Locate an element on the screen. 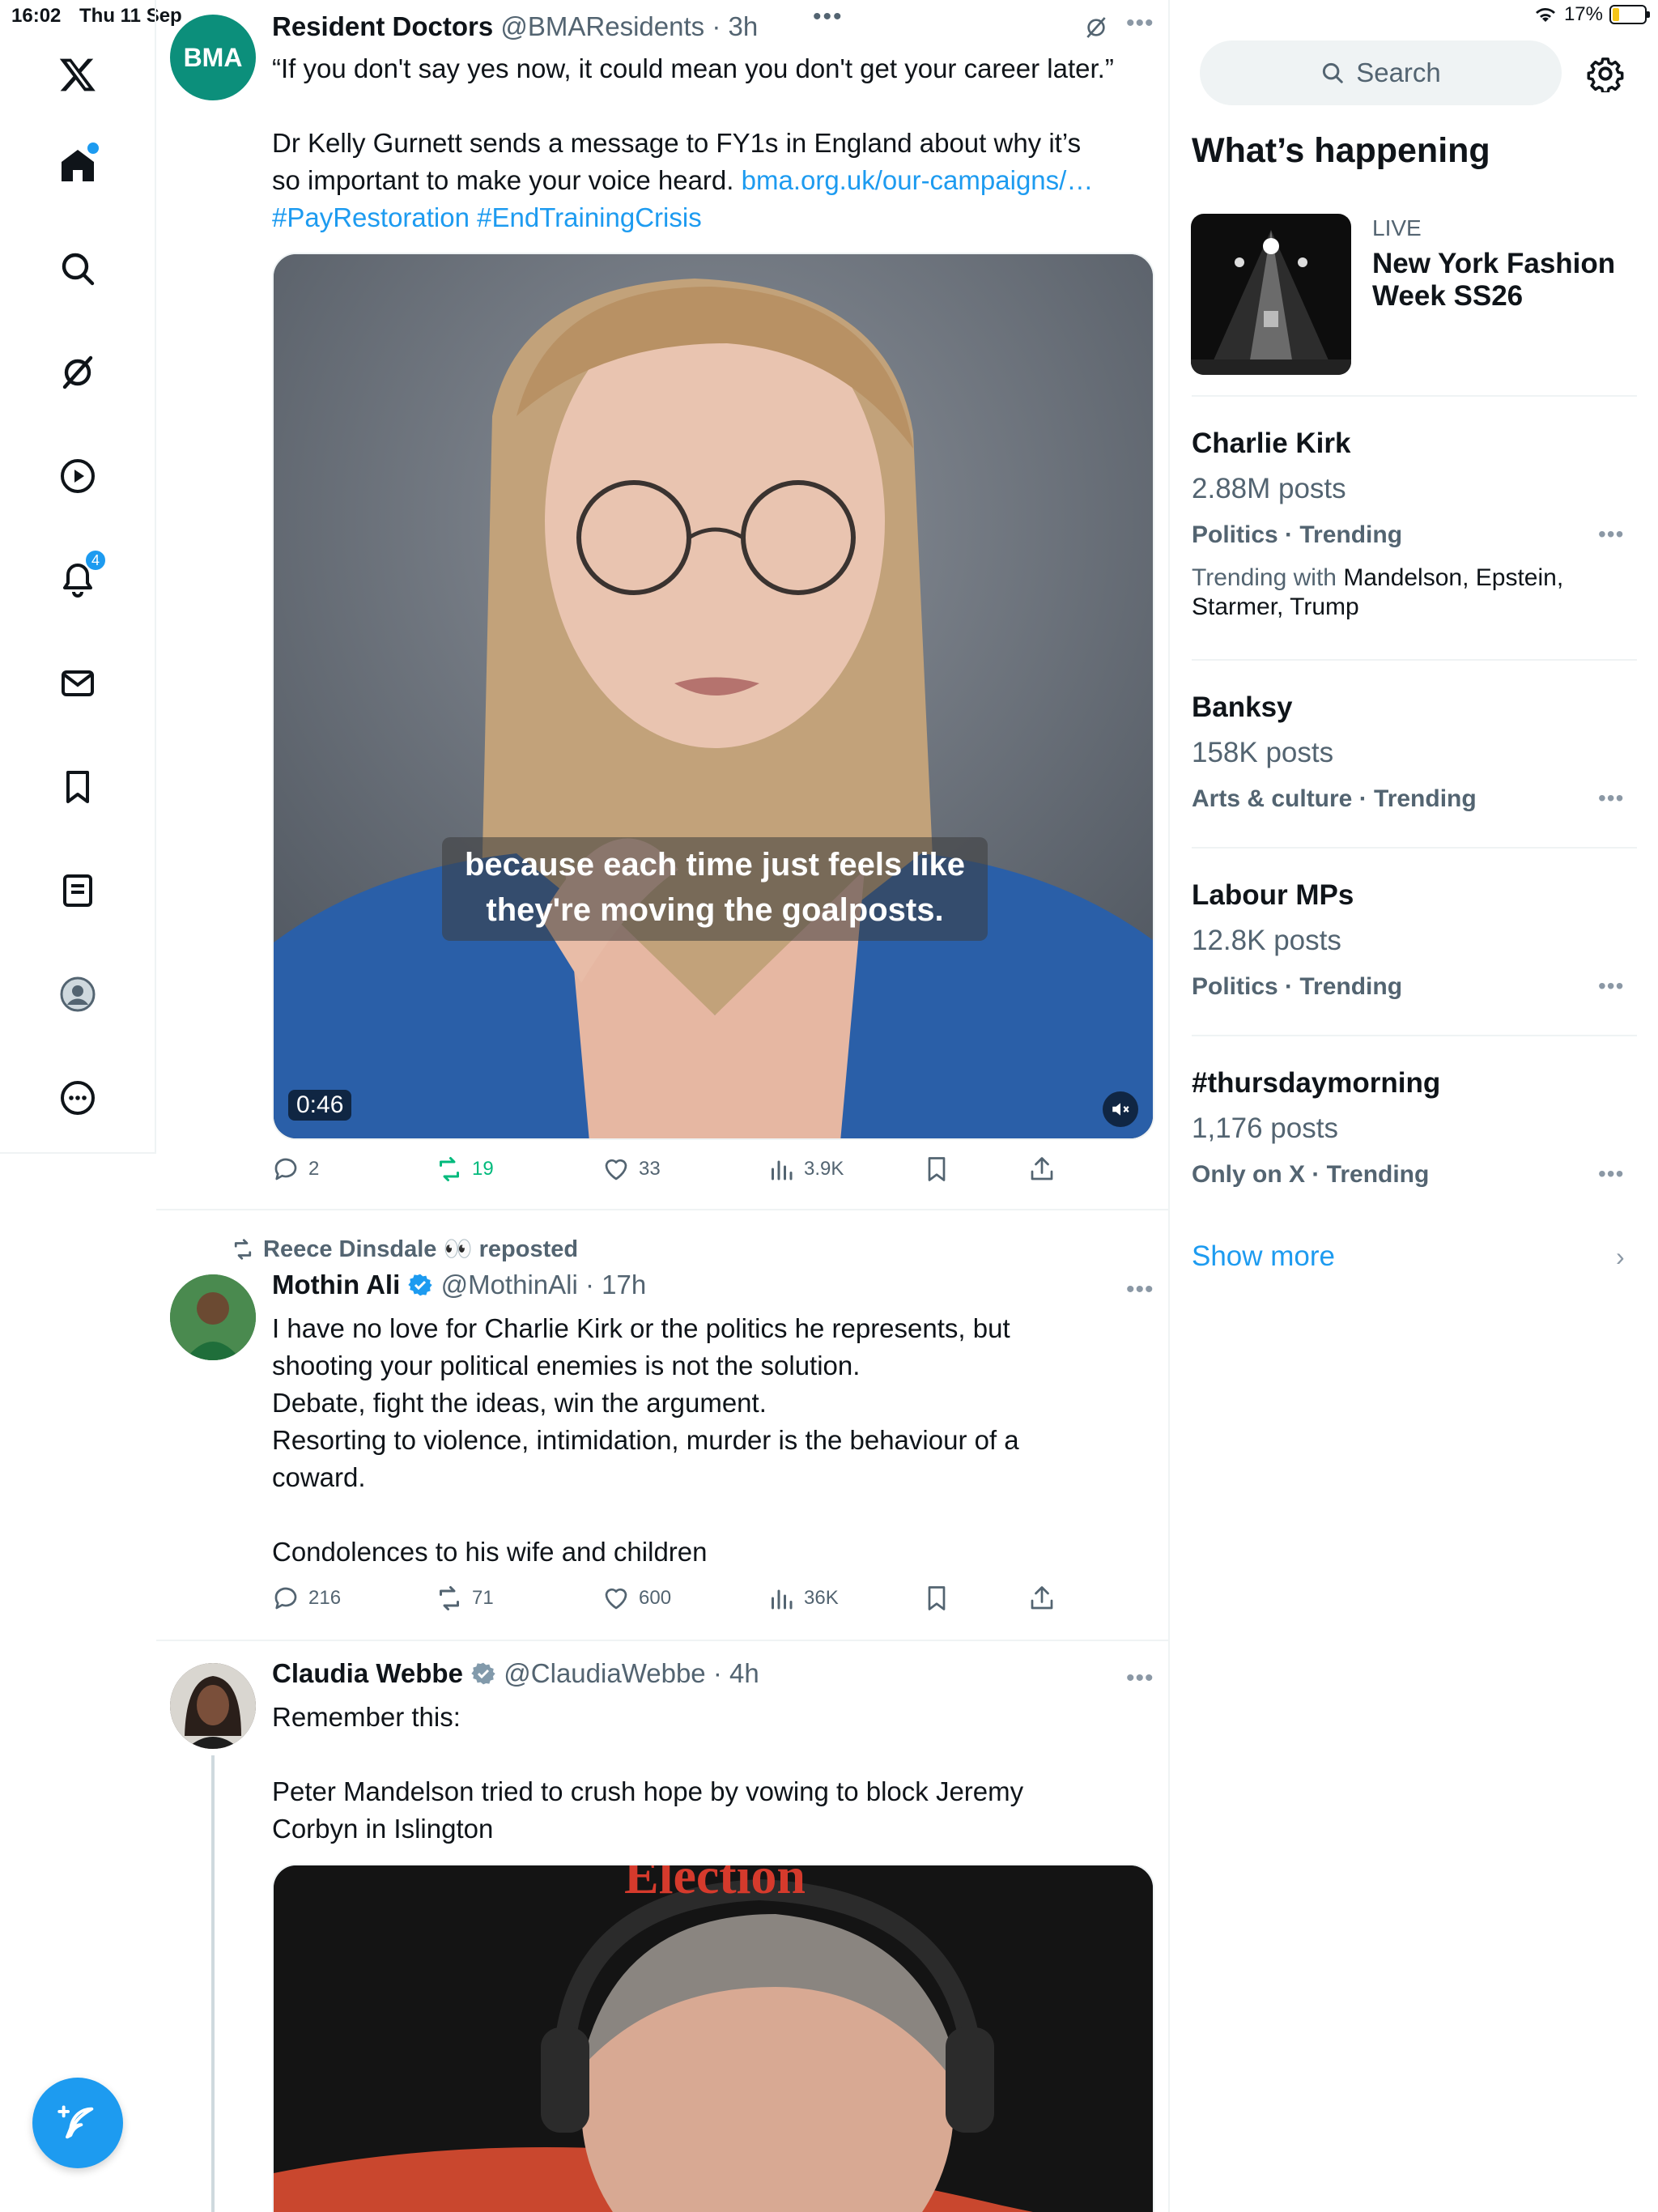  search-input: Search is located at coordinates (1381, 73).